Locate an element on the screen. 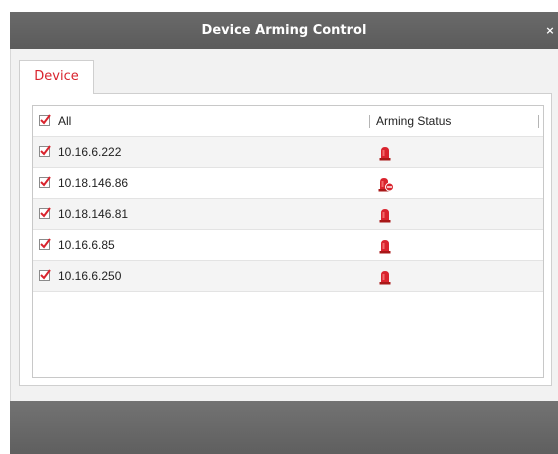  dialog-title: Device Arming Control is located at coordinates (284, 30).